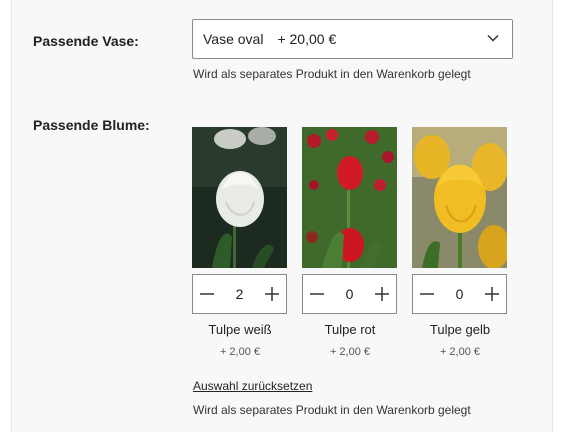 This screenshot has width=568, height=432. I want to click on white-tulip-image, so click(239, 197).